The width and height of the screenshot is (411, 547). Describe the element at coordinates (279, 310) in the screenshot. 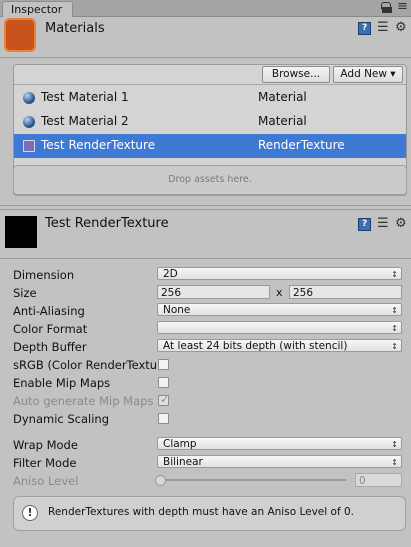

I see `anti-aliasing-dropdown: None` at that location.